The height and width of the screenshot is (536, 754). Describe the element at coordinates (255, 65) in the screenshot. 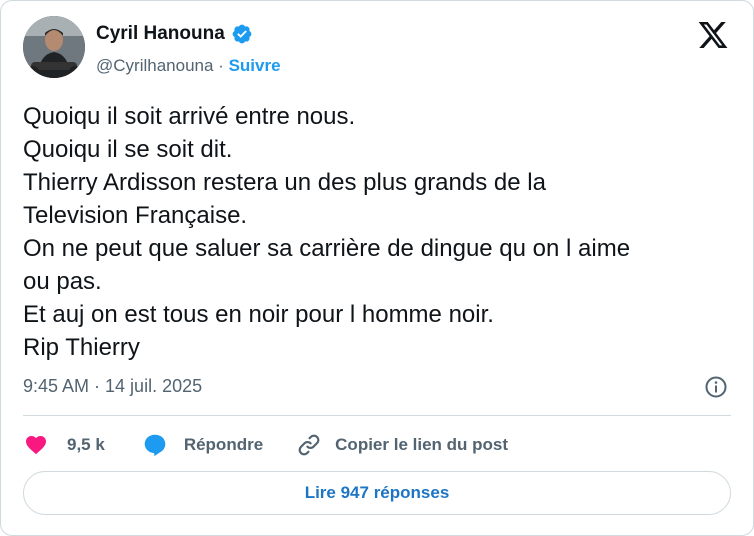

I see `follow-button: Suivre` at that location.